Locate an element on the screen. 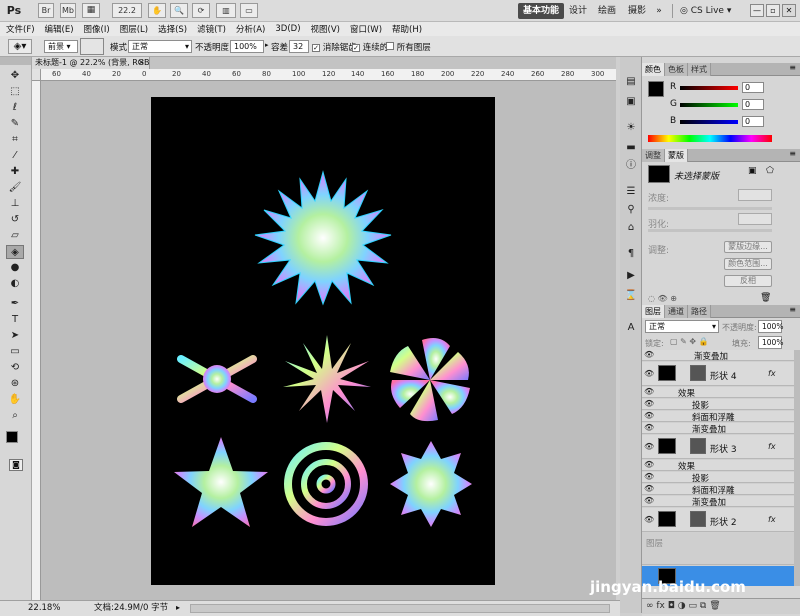  menu-window: 窗口(W) is located at coordinates (366, 29).